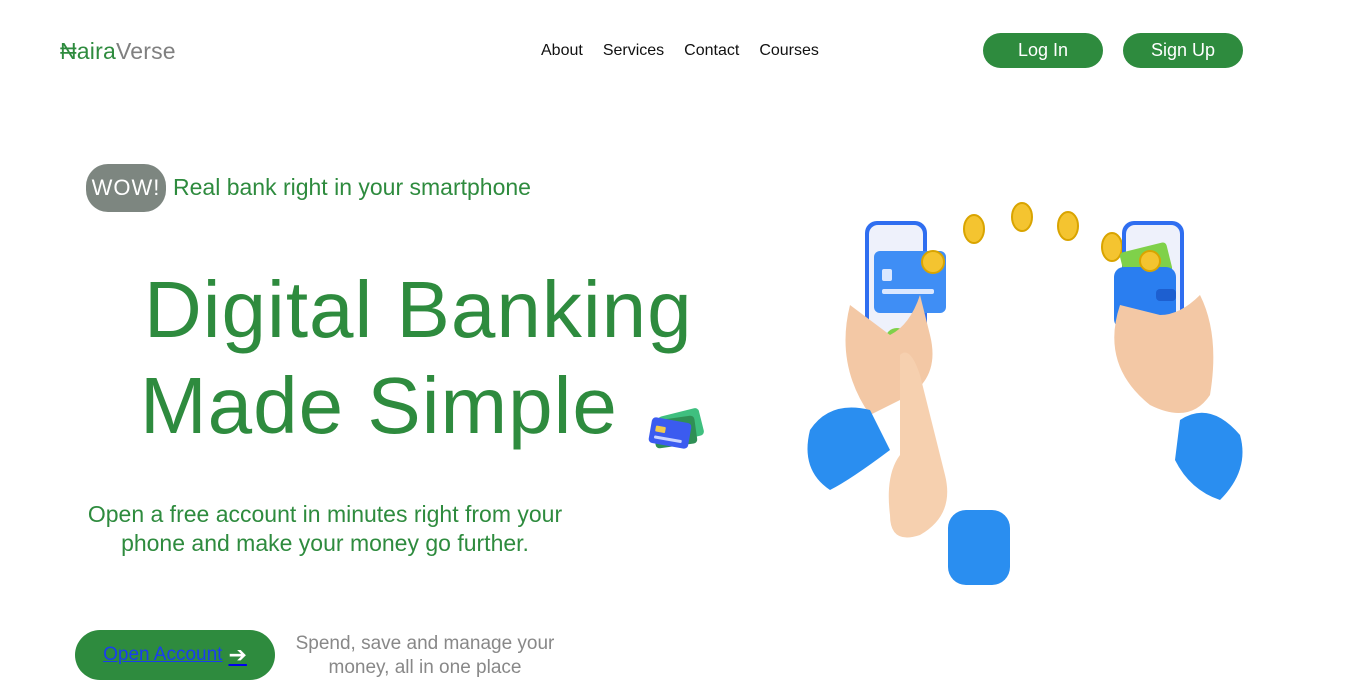 The height and width of the screenshot is (699, 1352). What do you see at coordinates (711, 51) in the screenshot?
I see `nav-contact: Contact` at bounding box center [711, 51].